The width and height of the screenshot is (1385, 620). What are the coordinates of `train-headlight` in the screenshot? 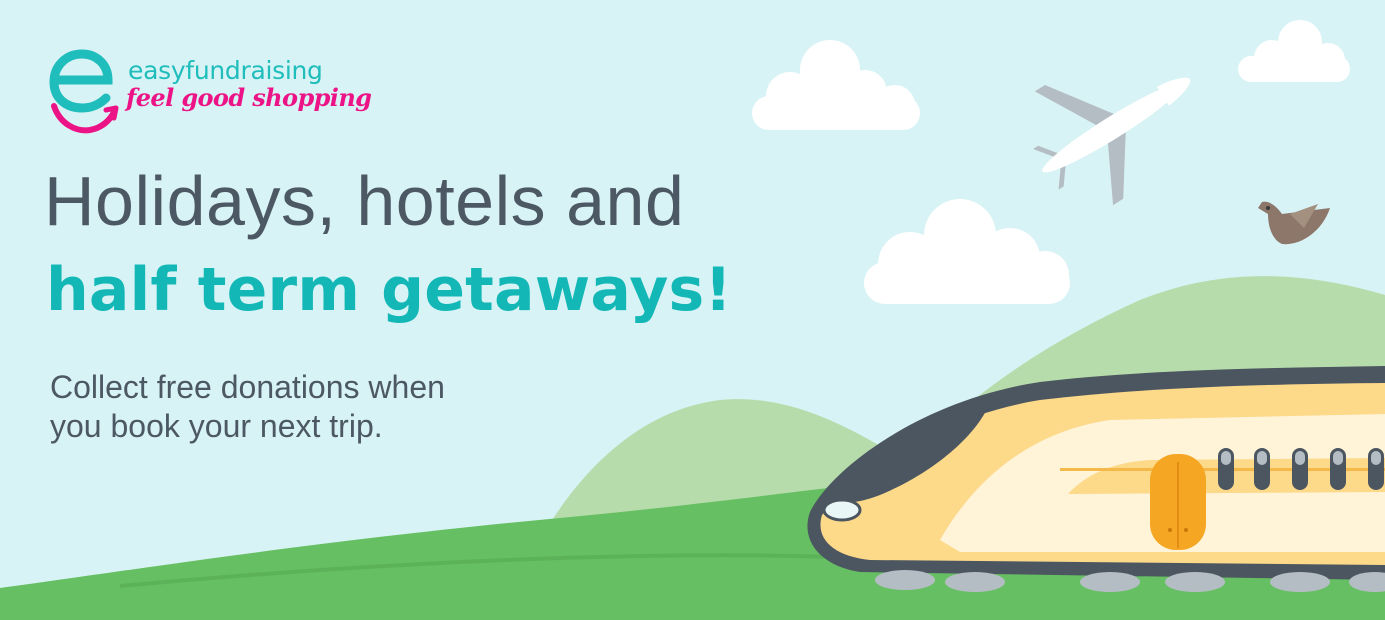 It's located at (842, 510).